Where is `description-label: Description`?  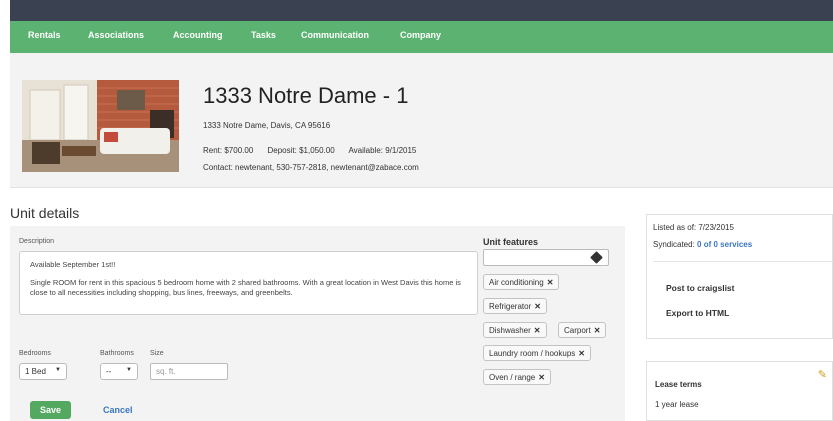 description-label: Description is located at coordinates (37, 241).